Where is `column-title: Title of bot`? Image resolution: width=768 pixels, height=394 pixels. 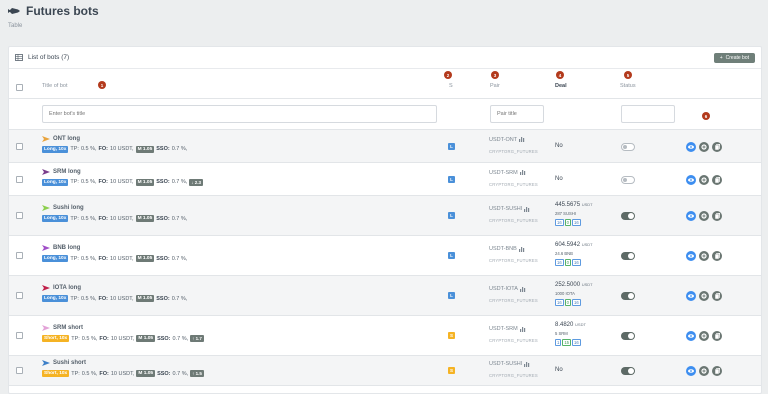
column-title: Title of bot is located at coordinates (54, 86).